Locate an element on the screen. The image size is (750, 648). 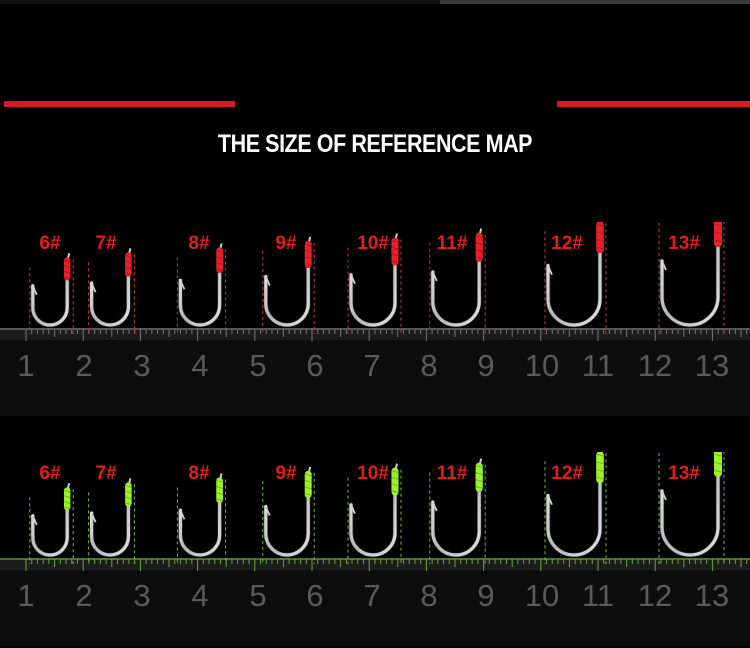
red-rule-left is located at coordinates (119, 104).